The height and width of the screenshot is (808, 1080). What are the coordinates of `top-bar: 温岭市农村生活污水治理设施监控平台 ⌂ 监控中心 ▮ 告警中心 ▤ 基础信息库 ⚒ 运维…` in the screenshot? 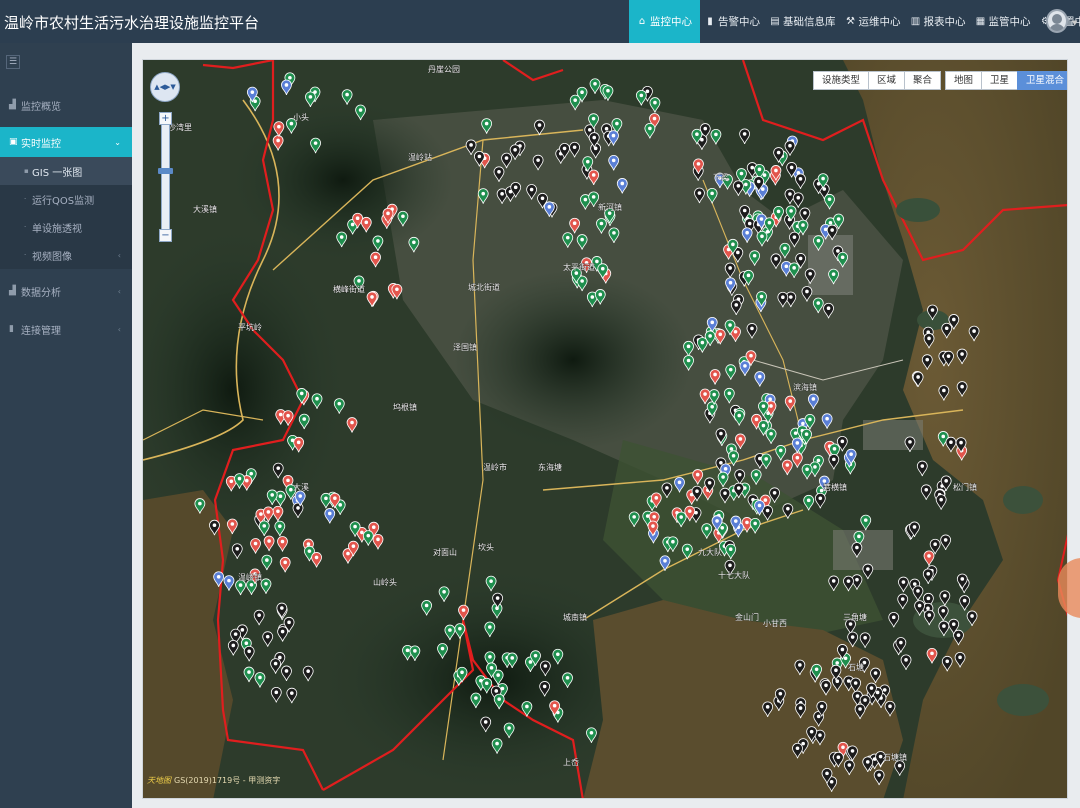 It's located at (540, 21).